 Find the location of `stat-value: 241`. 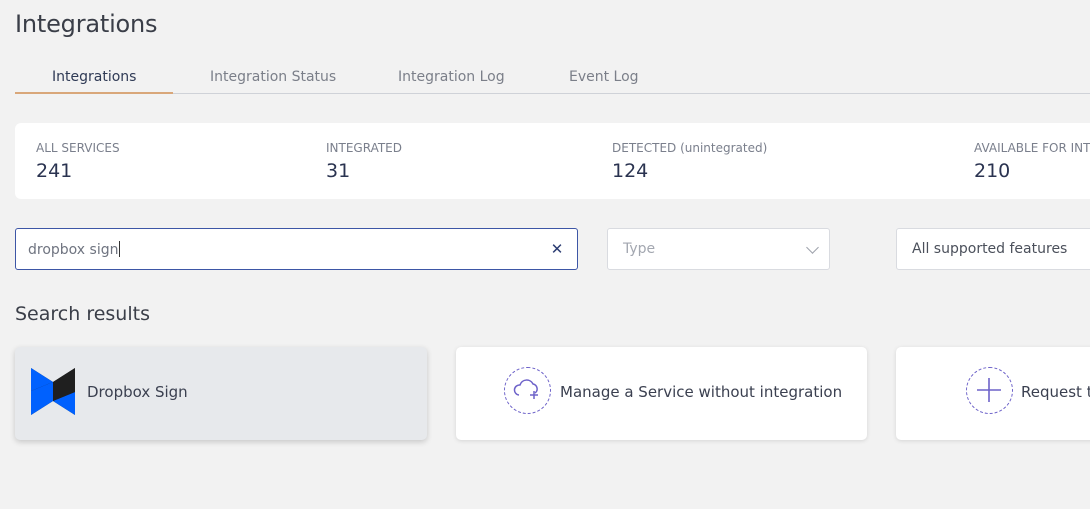

stat-value: 241 is located at coordinates (54, 171).